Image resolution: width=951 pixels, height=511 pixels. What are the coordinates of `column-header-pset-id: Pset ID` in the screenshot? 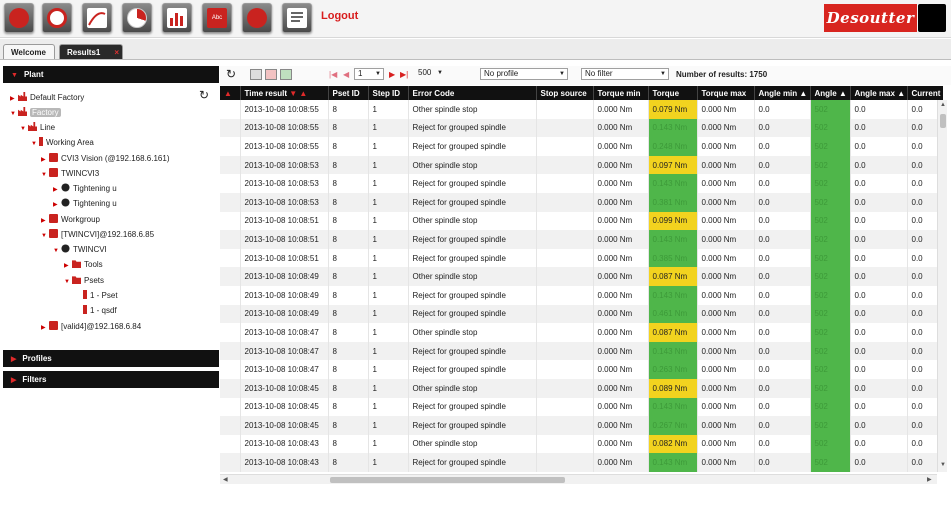 It's located at (348, 93).